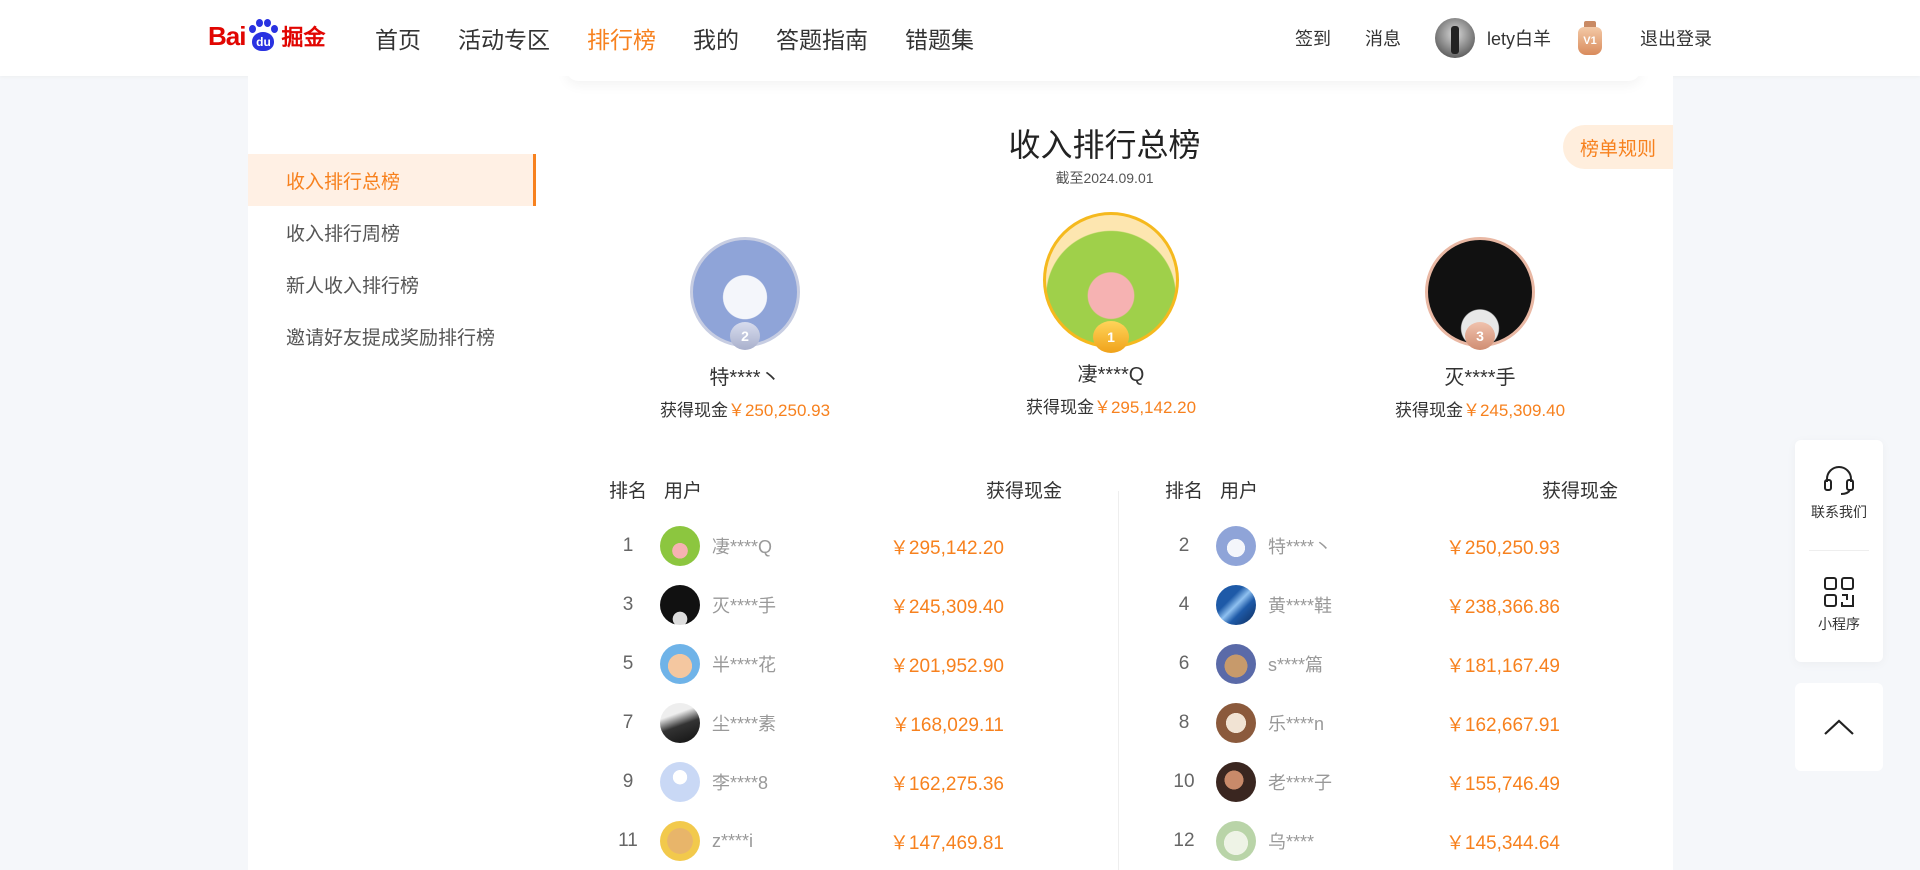 The width and height of the screenshot is (1920, 870). I want to click on podium-third-name: 灭****手, so click(1480, 378).